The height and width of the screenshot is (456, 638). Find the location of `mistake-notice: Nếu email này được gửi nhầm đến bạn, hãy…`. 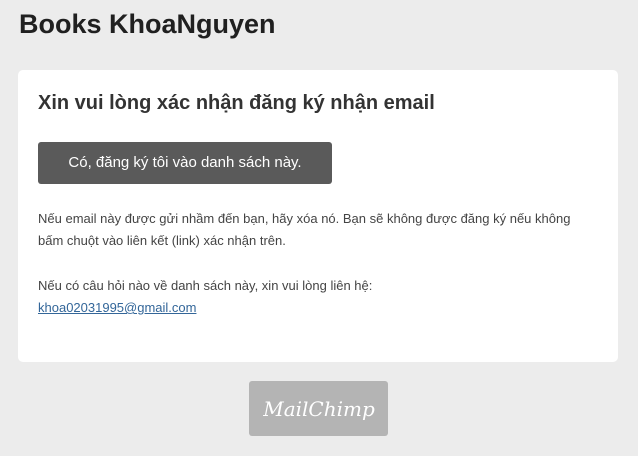

mistake-notice: Nếu email này được gửi nhầm đến bạn, hãy… is located at coordinates (304, 229).